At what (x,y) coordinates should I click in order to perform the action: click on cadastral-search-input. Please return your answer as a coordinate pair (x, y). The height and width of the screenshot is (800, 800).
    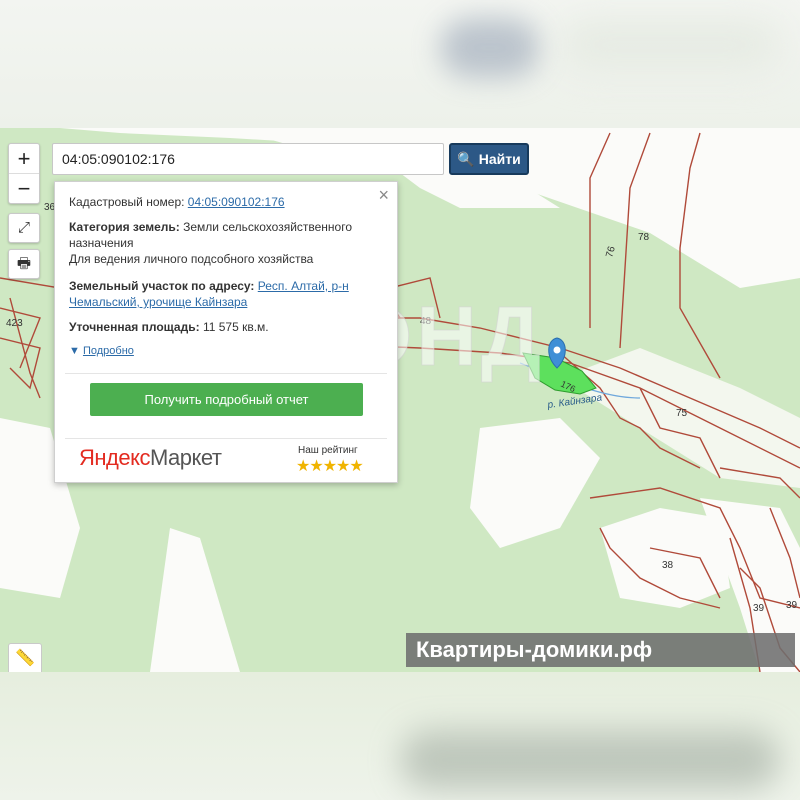
    Looking at the image, I should click on (248, 159).